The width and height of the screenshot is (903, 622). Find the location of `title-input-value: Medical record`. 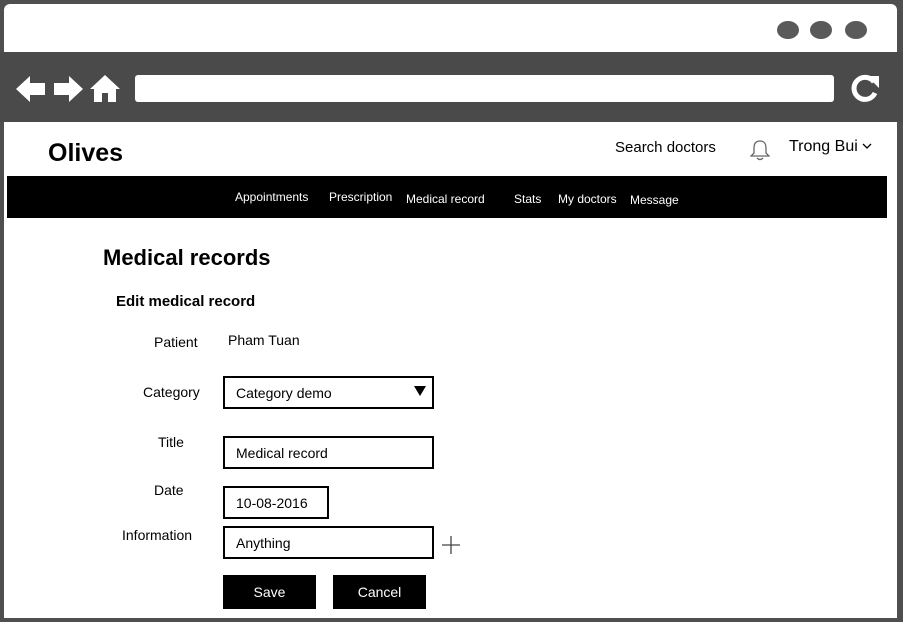

title-input-value: Medical record is located at coordinates (282, 452).